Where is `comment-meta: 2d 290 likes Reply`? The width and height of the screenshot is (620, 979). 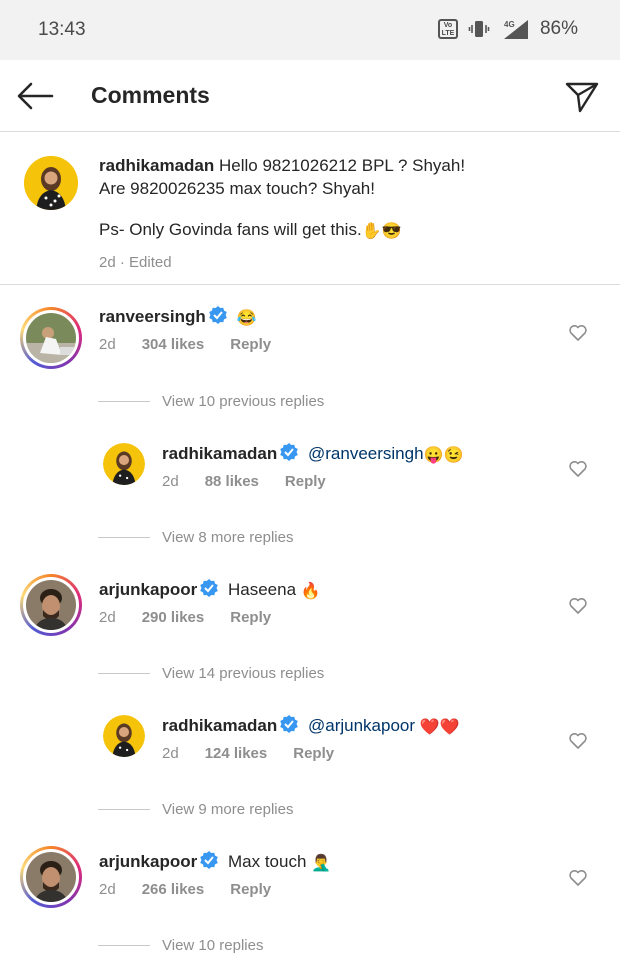 comment-meta: 2d 290 likes Reply is located at coordinates (198, 617).